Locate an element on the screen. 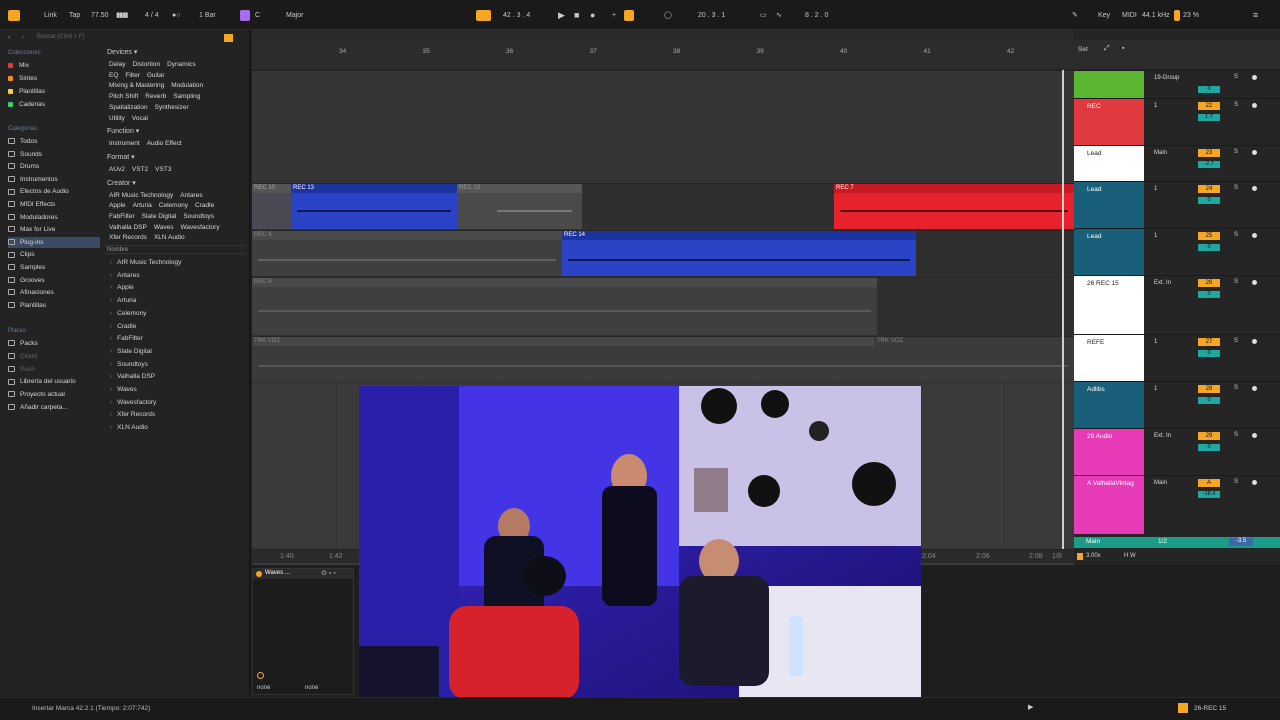 This screenshot has width=1280, height=720. filter-tag: XLN Audio is located at coordinates (169, 238).